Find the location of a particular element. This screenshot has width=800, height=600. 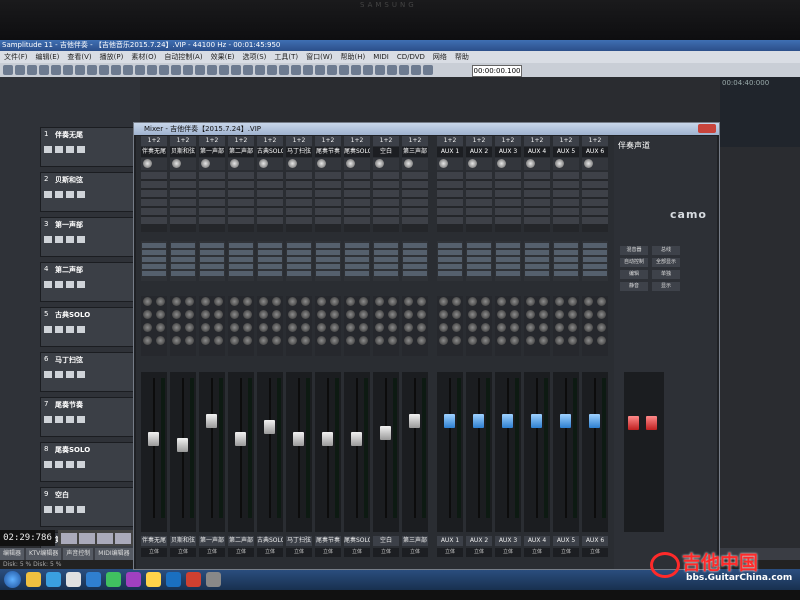

menu-item: 工具(T) is located at coordinates (286, 57).